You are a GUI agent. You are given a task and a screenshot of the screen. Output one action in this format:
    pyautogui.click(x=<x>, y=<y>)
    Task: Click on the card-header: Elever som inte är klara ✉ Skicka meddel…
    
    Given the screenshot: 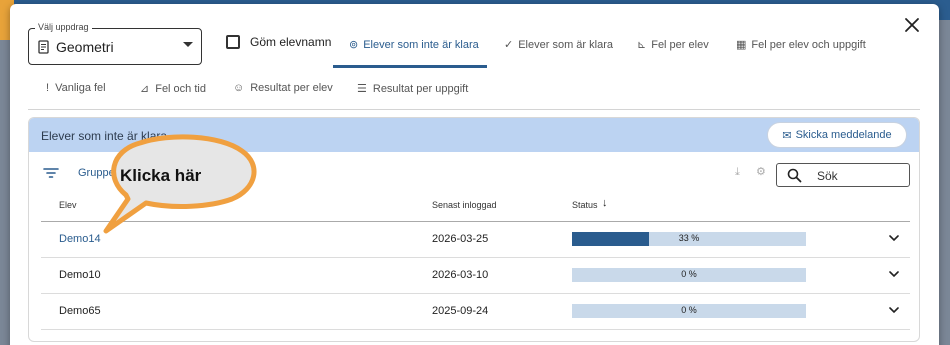 What is the action you would take?
    pyautogui.click(x=474, y=135)
    